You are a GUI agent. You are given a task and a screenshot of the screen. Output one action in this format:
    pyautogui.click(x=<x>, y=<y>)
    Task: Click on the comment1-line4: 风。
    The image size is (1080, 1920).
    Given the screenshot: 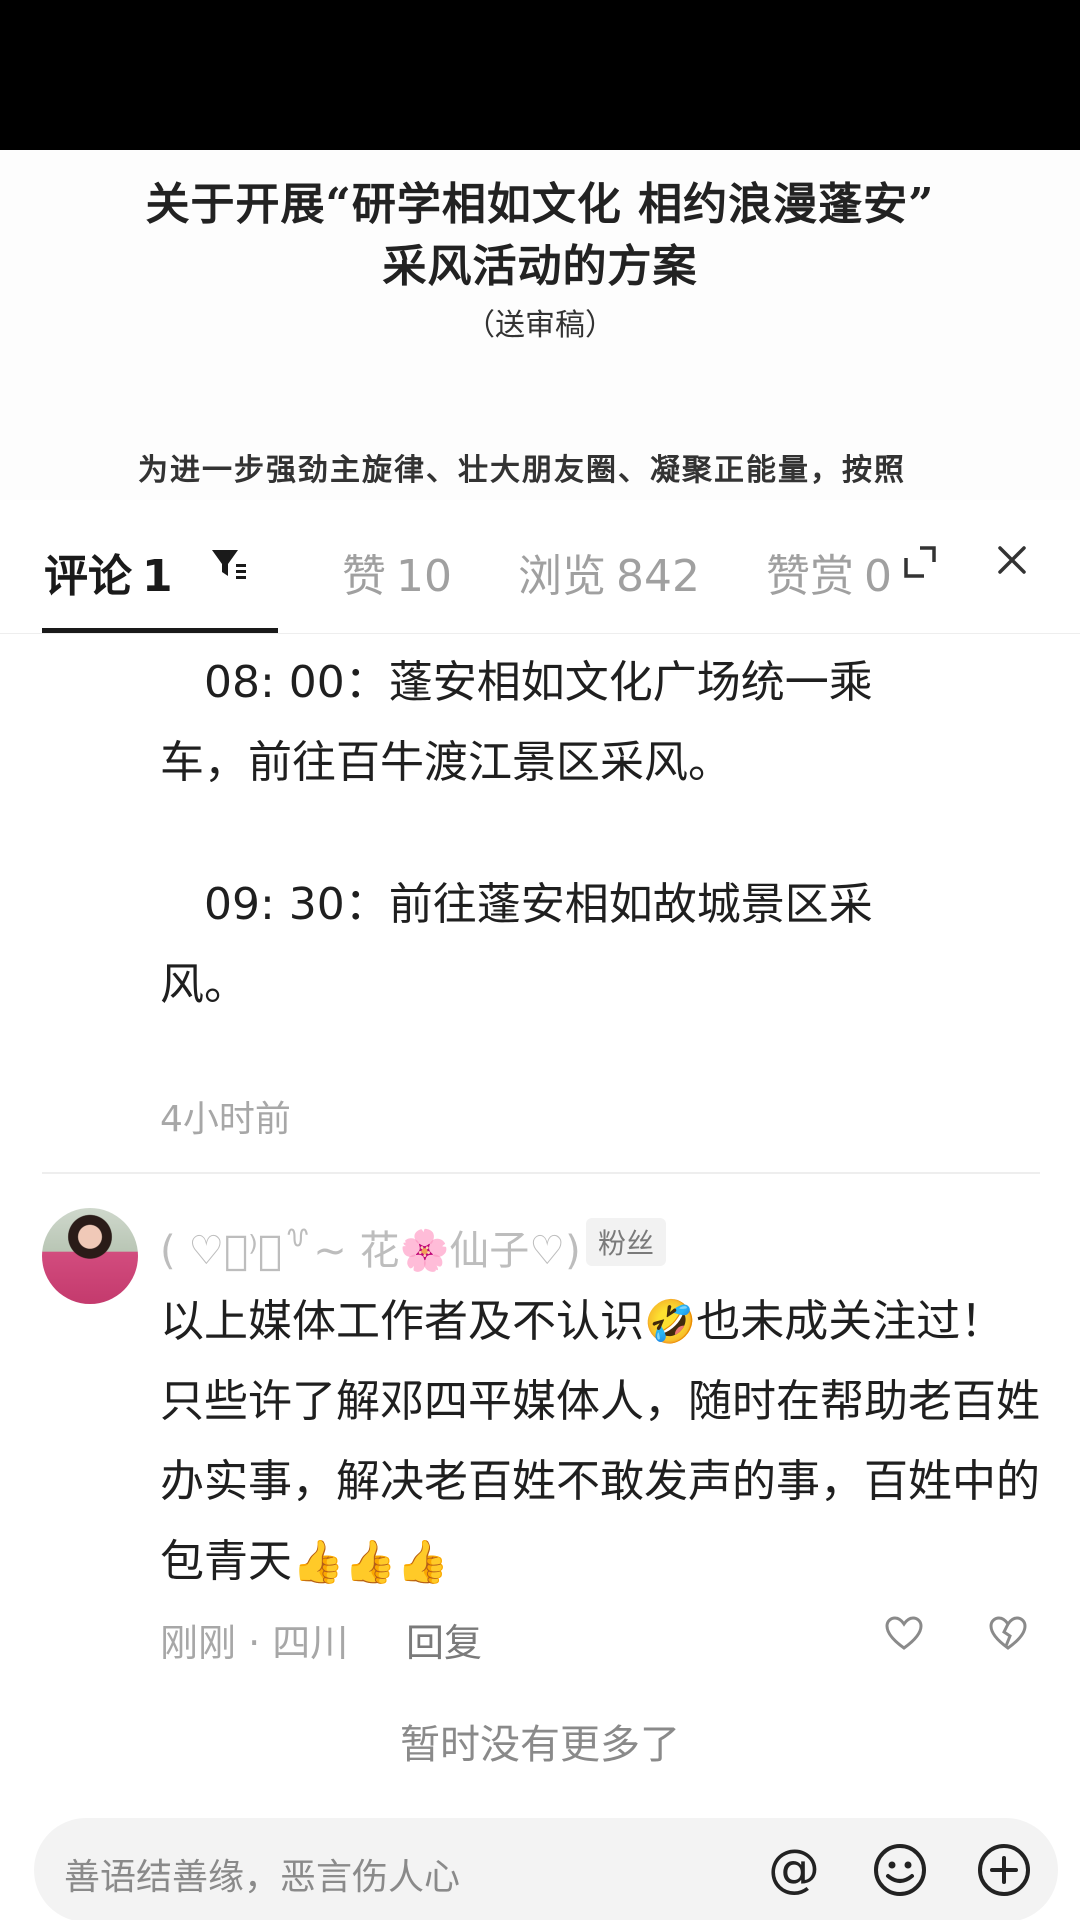 What is the action you would take?
    pyautogui.click(x=204, y=984)
    